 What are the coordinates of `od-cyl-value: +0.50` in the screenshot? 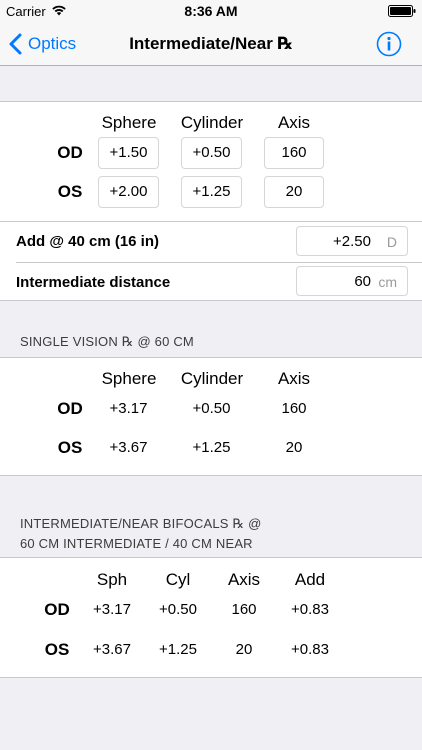 It's located at (178, 609).